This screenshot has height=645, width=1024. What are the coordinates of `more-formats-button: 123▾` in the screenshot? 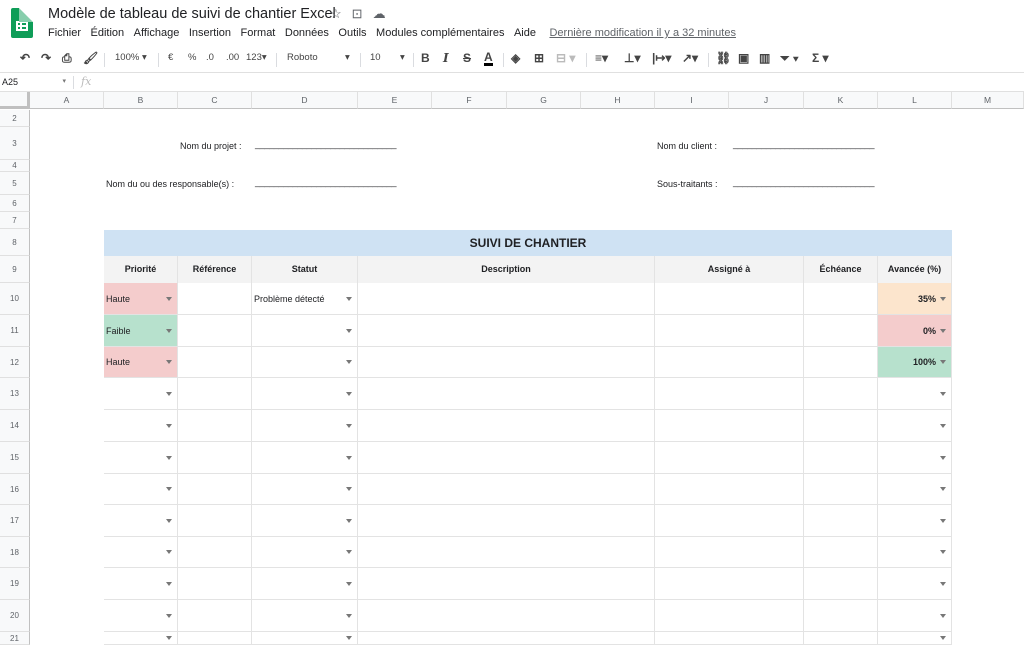 It's located at (256, 57).